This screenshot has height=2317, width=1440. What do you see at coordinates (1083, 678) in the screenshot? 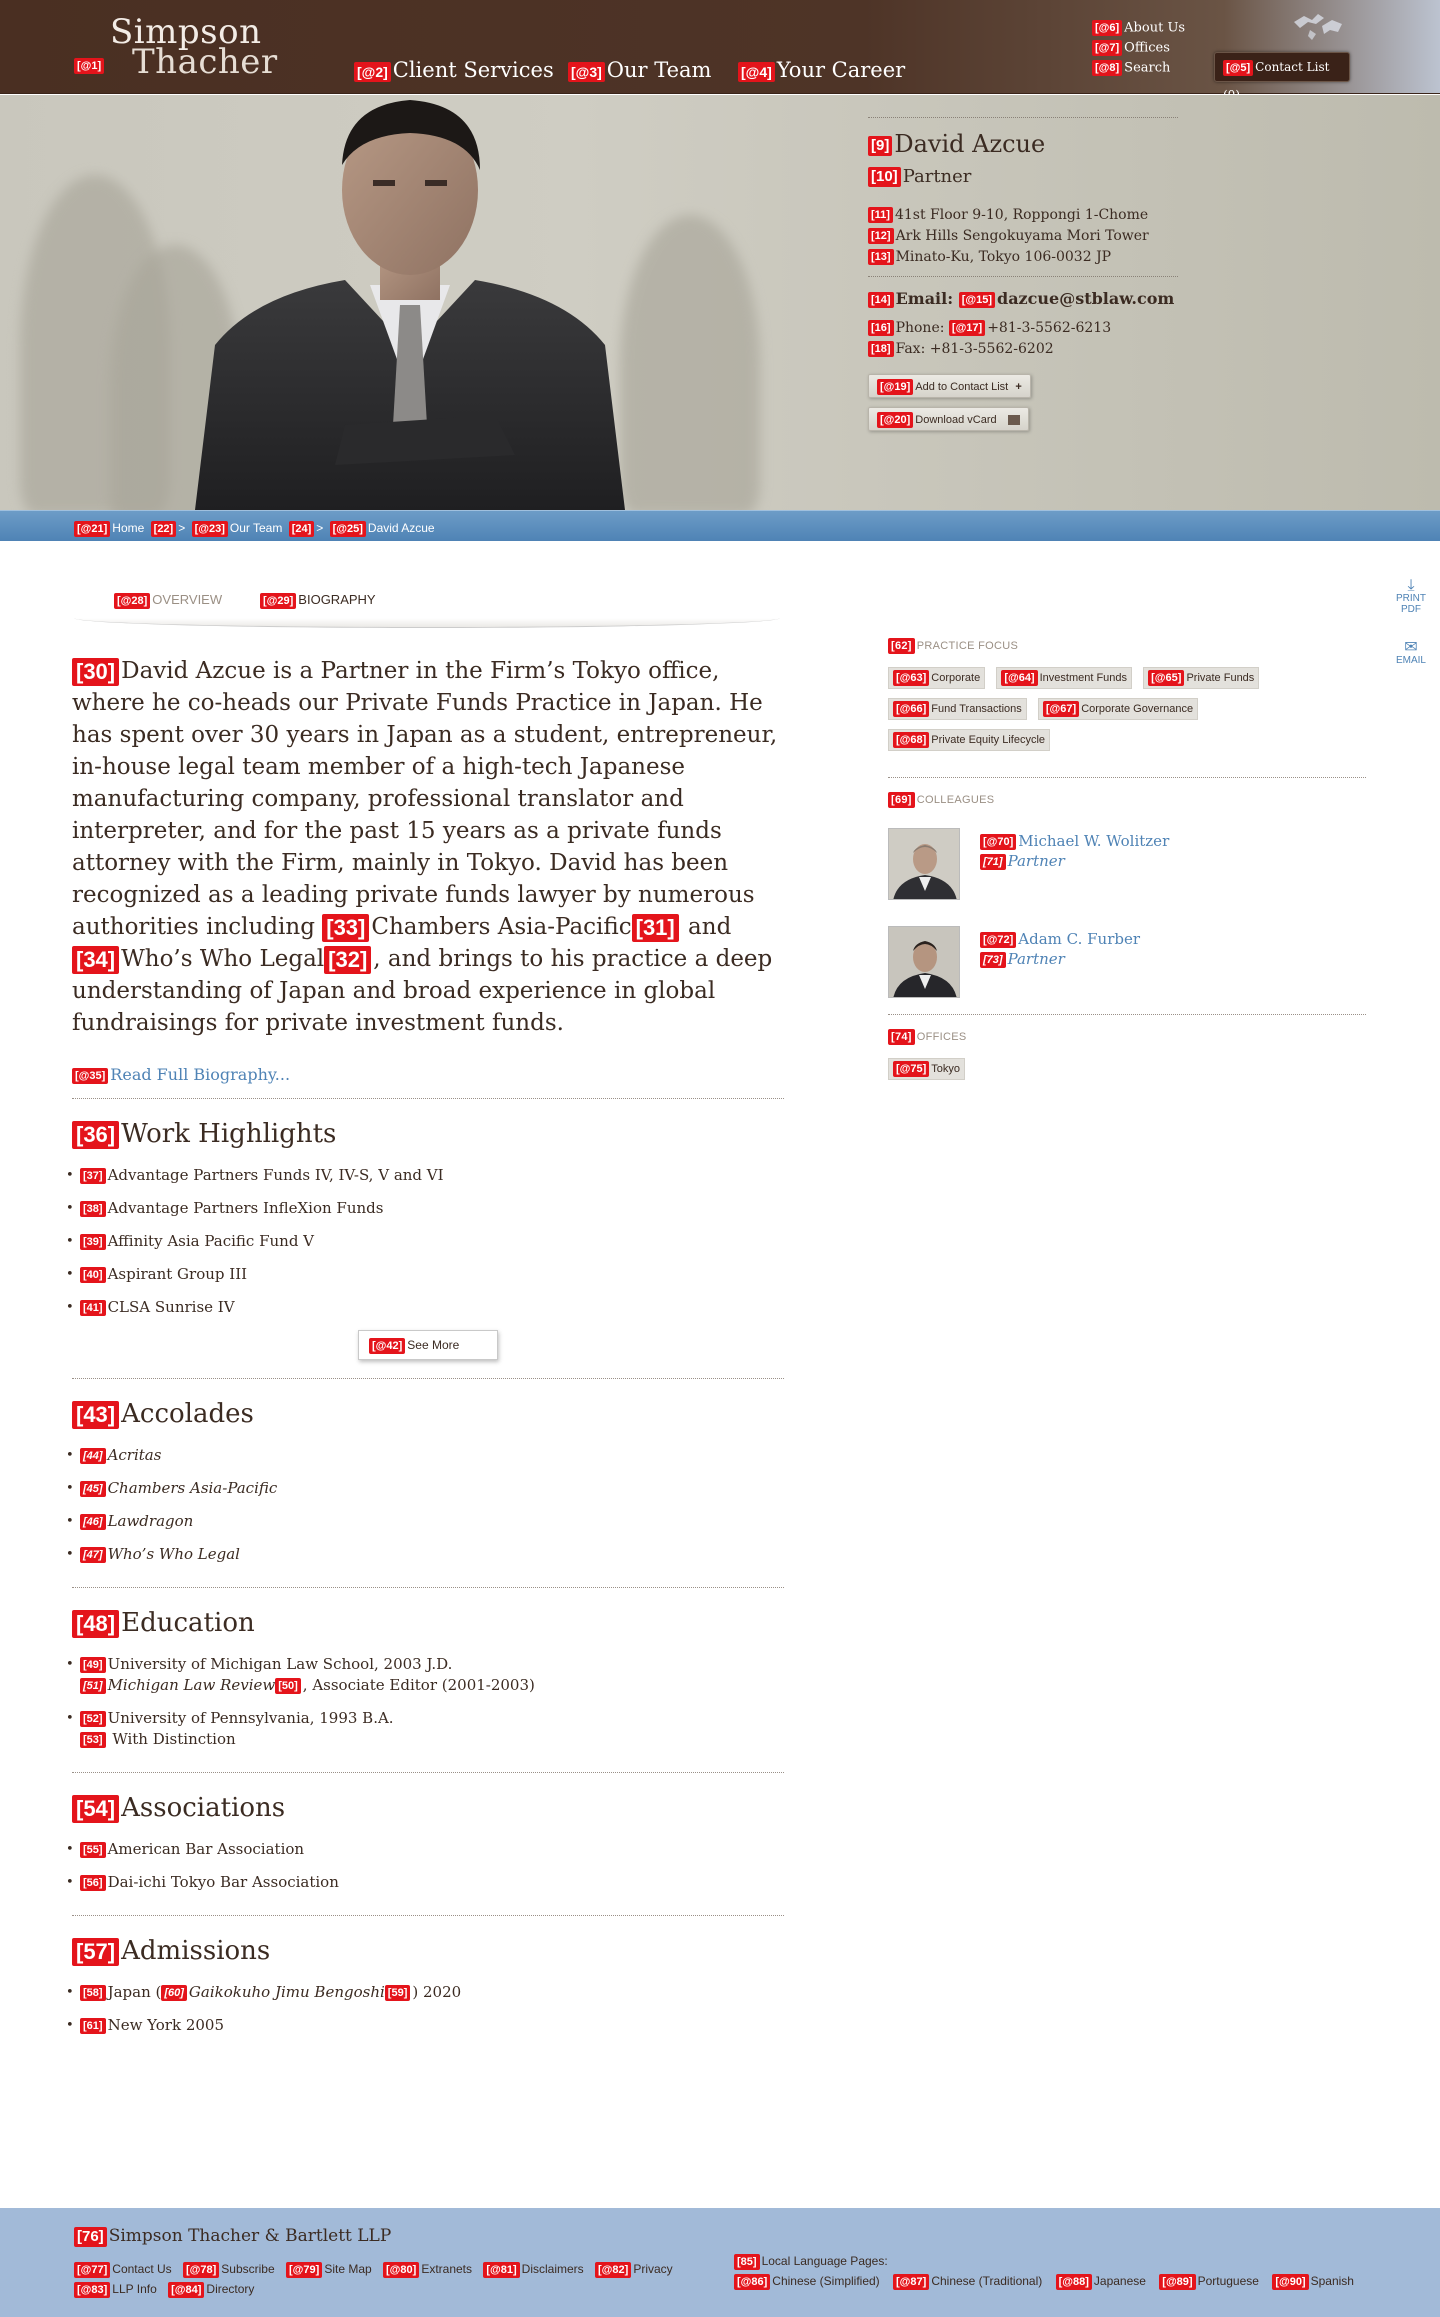
I see `chip-label: Investment Funds` at bounding box center [1083, 678].